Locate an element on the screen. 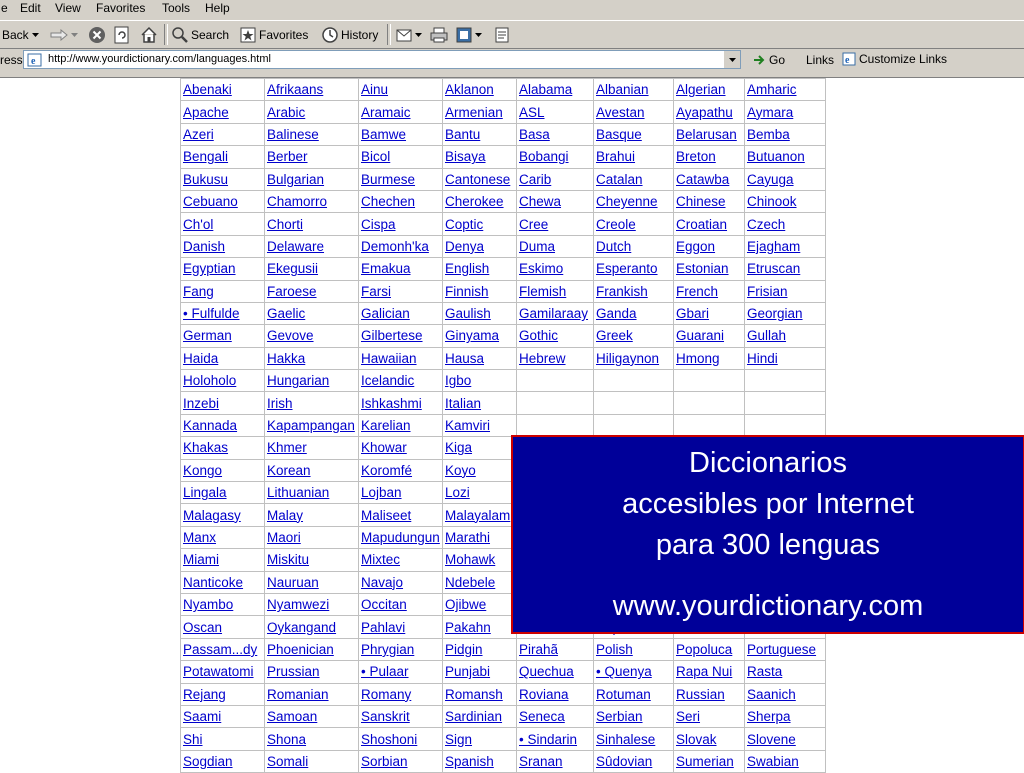  language-link: Swabian is located at coordinates (773, 761).